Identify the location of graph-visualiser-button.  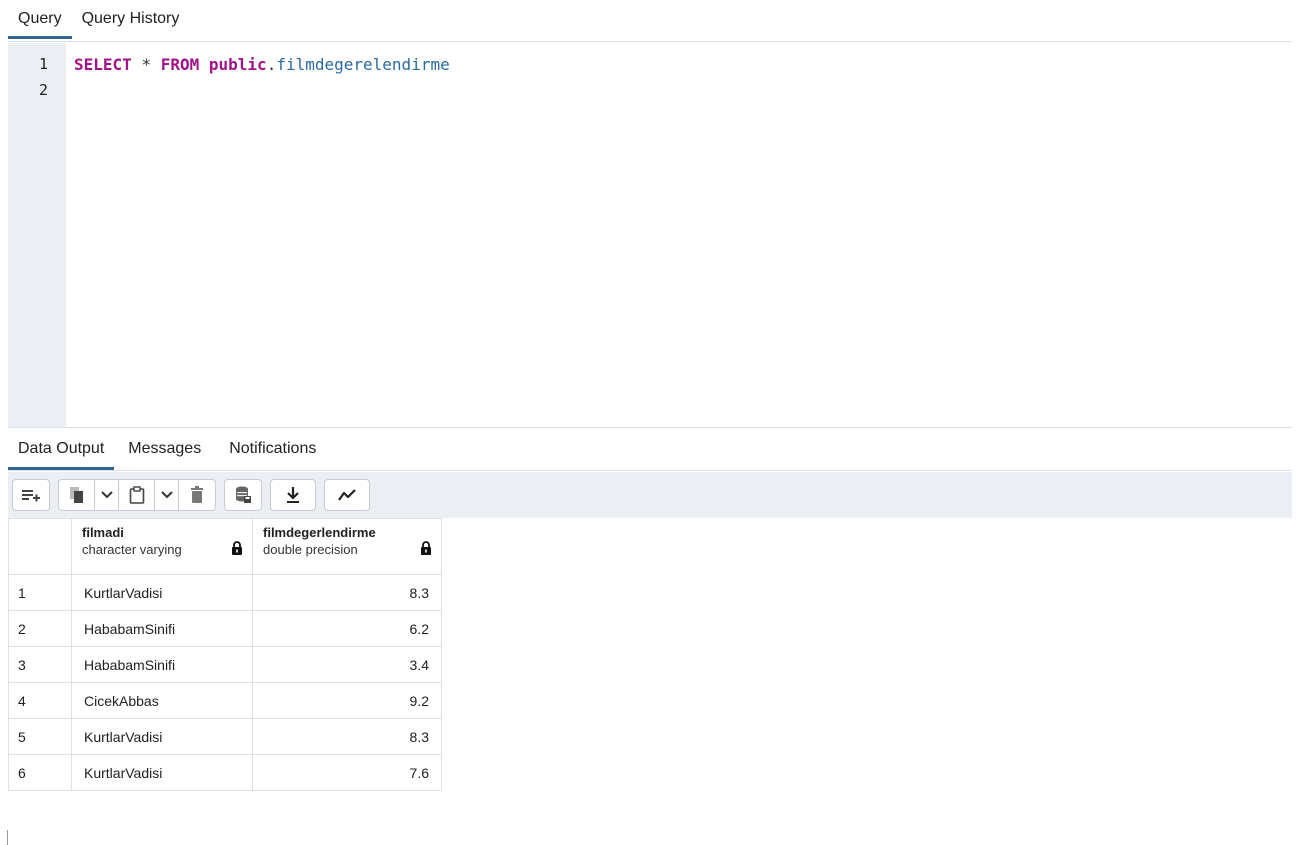
(347, 495).